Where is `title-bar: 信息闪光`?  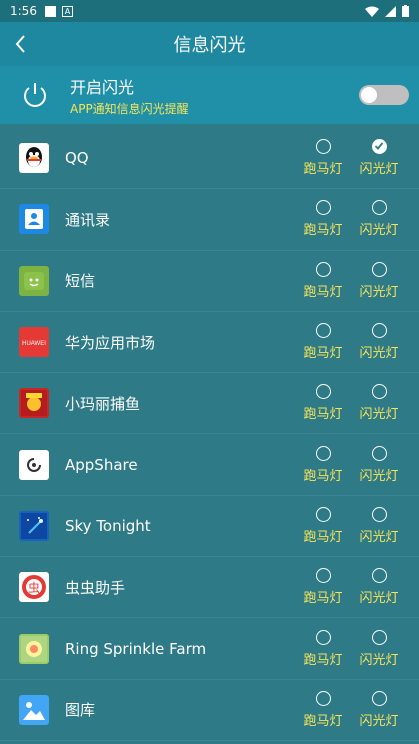
title-bar: 信息闪光 is located at coordinates (209, 44).